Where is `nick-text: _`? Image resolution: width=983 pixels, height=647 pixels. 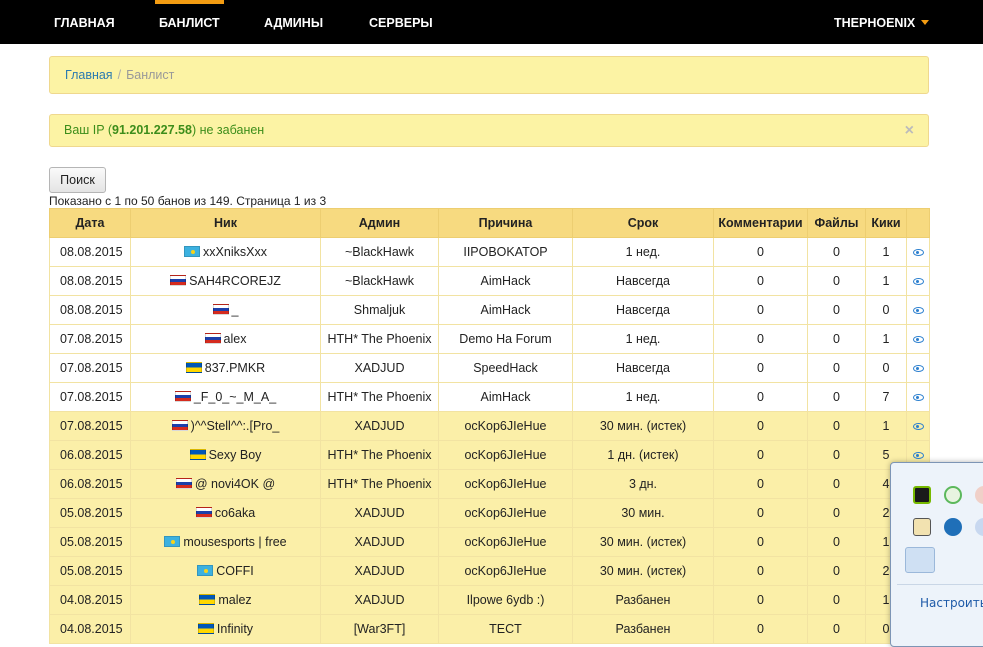
nick-text: _ is located at coordinates (235, 310).